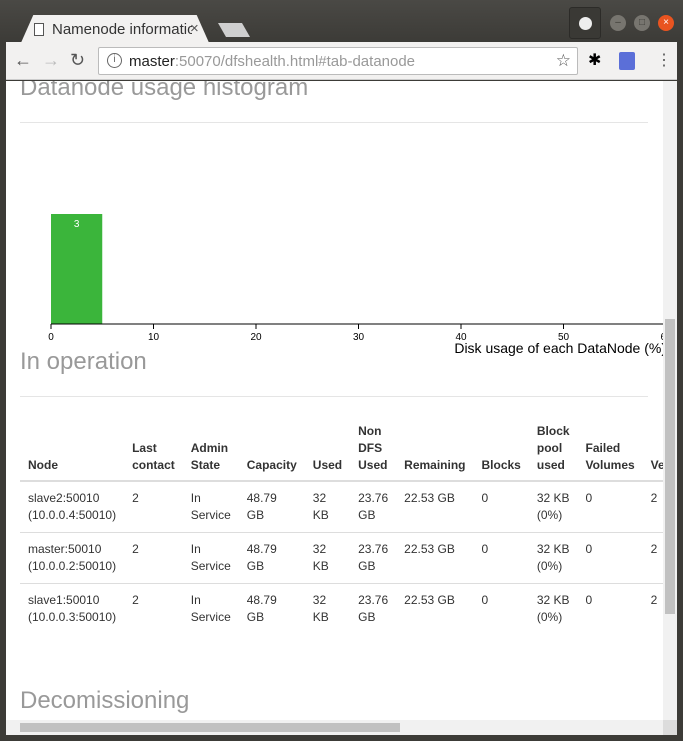 This screenshot has width=683, height=741. What do you see at coordinates (122, 29) in the screenshot?
I see `tab-title: Namenode information` at bounding box center [122, 29].